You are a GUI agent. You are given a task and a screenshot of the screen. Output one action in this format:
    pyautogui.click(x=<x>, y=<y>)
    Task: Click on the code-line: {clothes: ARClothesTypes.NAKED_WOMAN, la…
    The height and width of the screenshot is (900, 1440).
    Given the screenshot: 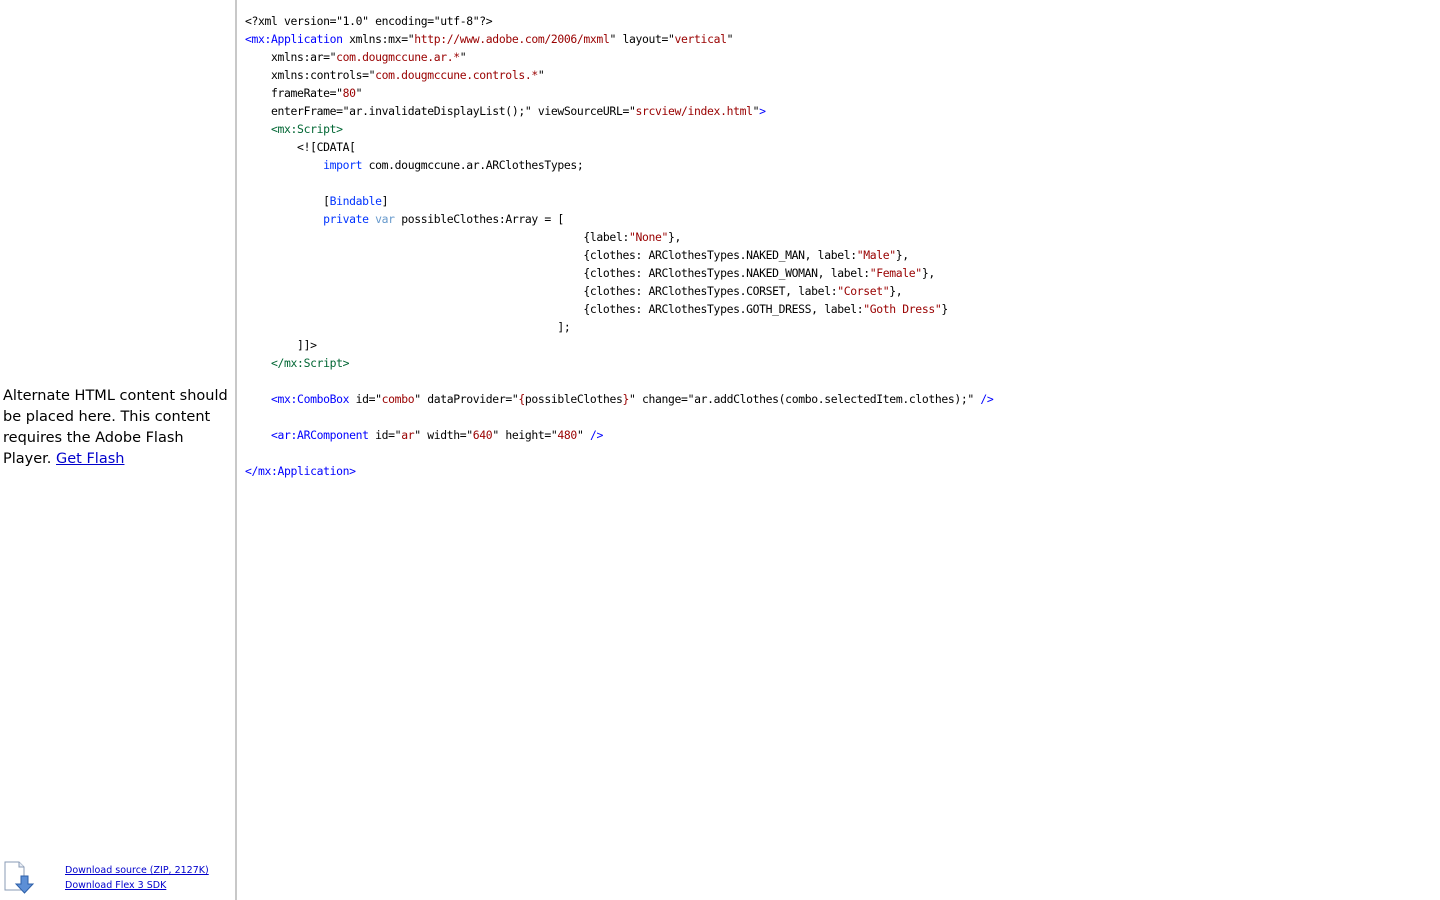 What is the action you would take?
    pyautogui.click(x=590, y=273)
    